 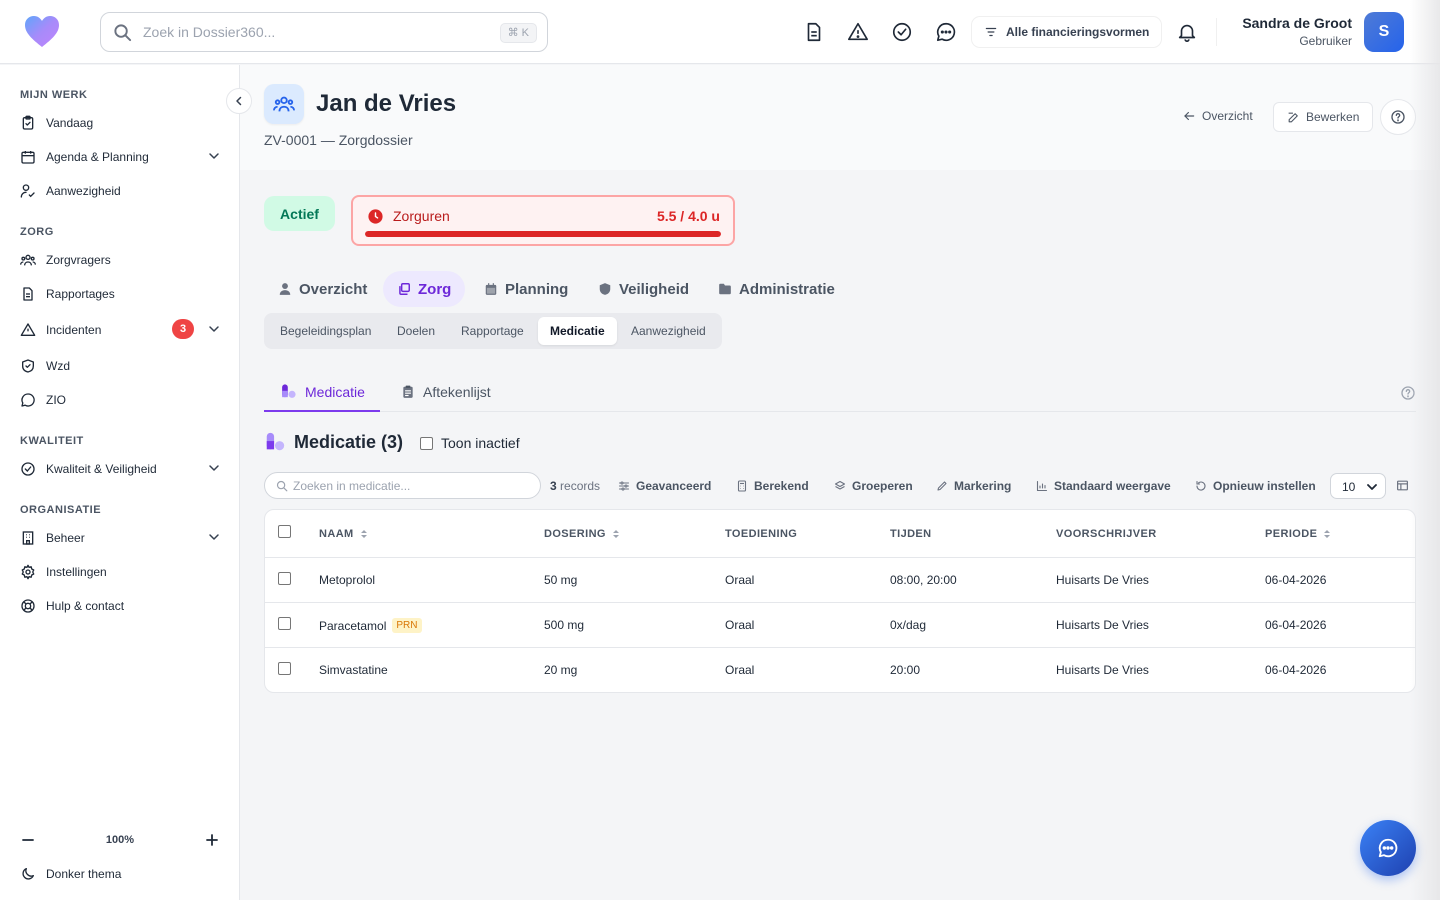 What do you see at coordinates (446, 392) in the screenshot?
I see `inner-tab-aftekenlijst: Aftekenlijst` at bounding box center [446, 392].